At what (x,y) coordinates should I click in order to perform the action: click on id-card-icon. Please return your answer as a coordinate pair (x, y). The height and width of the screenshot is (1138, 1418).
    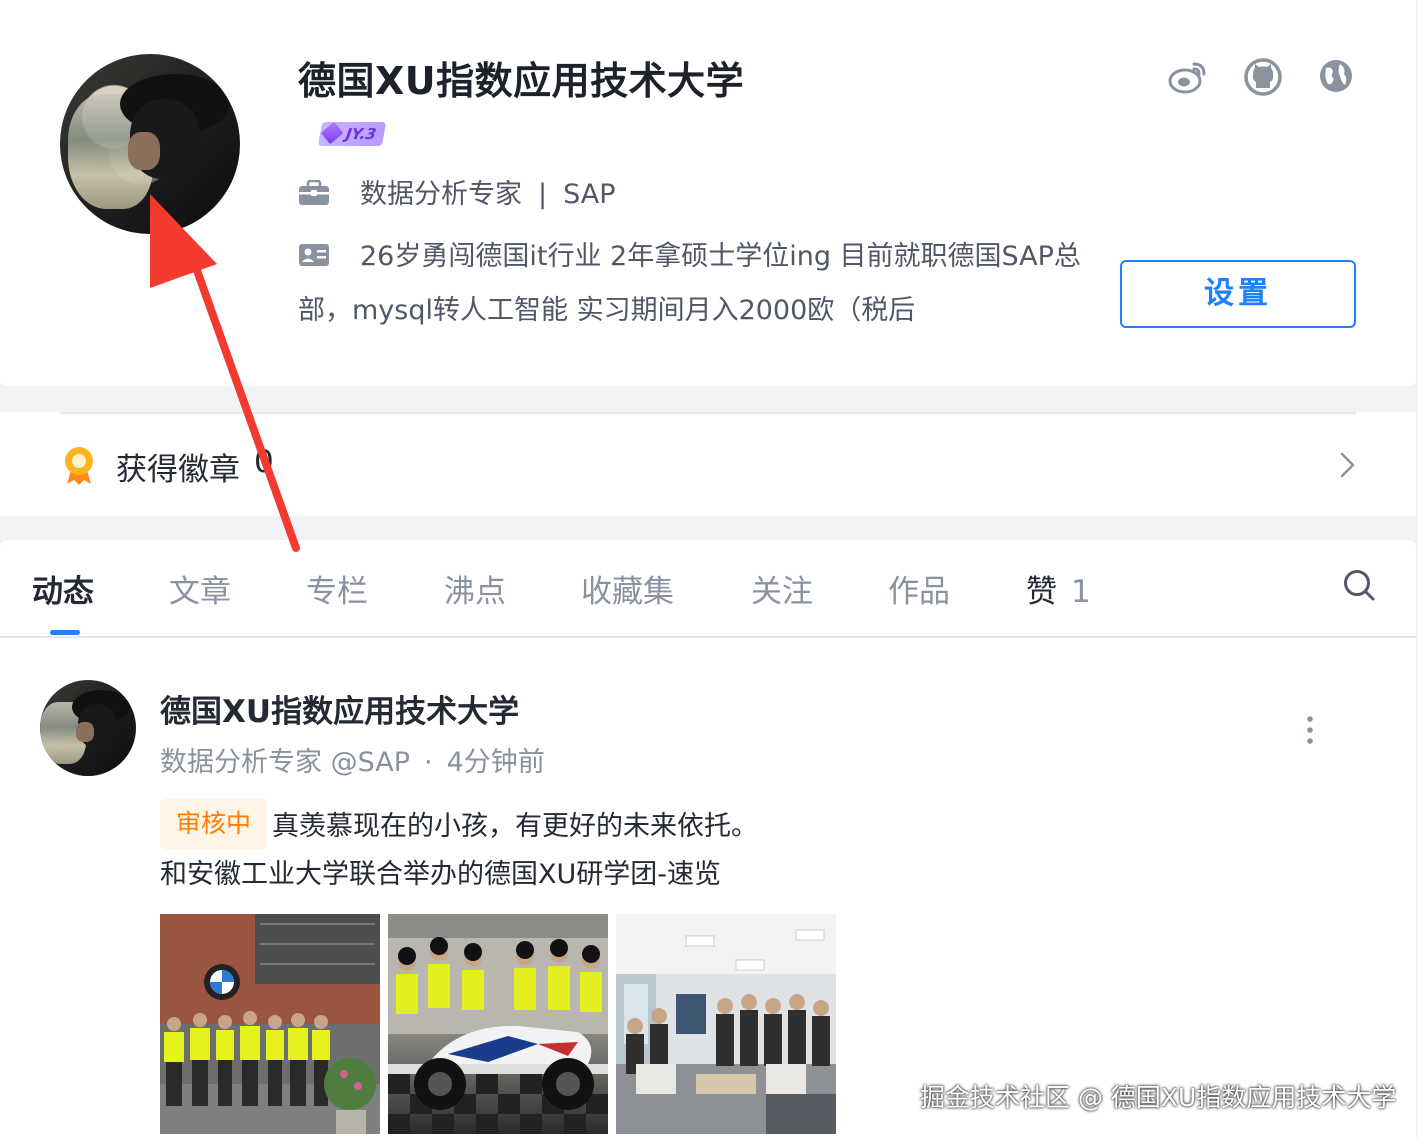
    Looking at the image, I should click on (314, 254).